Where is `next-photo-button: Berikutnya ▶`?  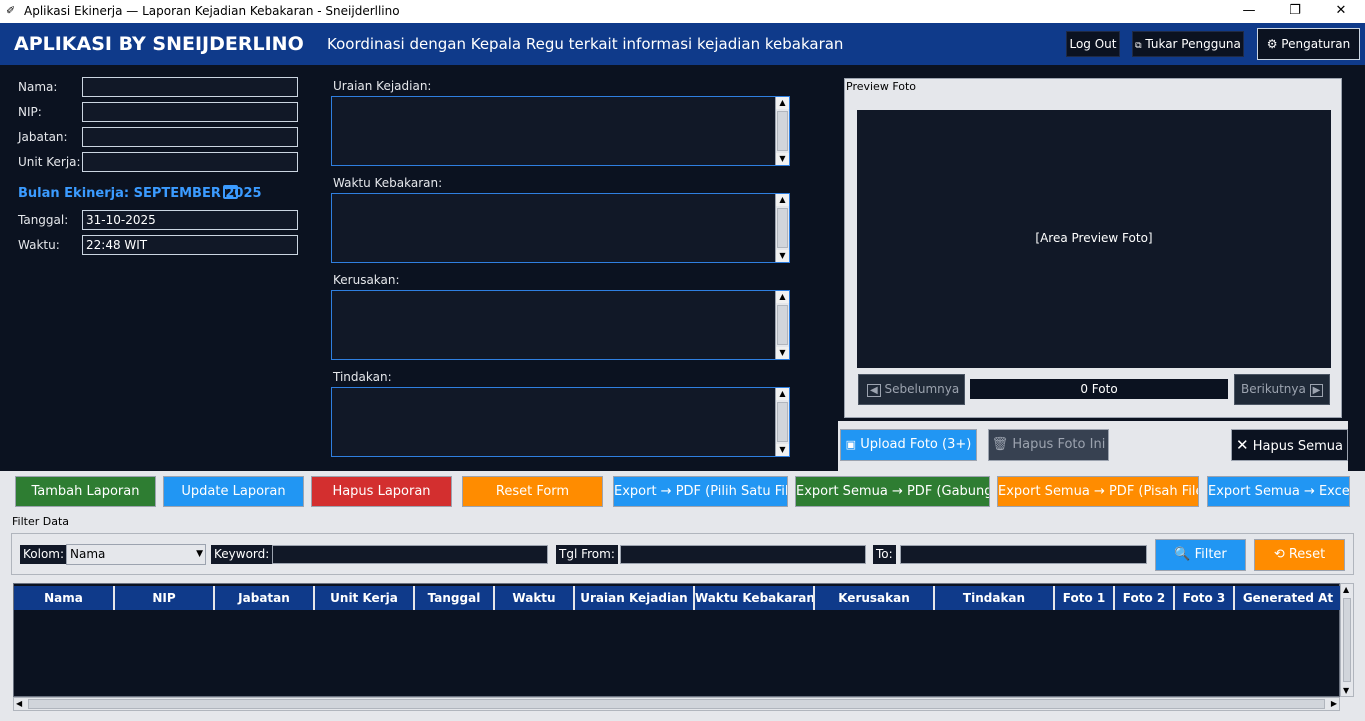 next-photo-button: Berikutnya ▶ is located at coordinates (1282, 389).